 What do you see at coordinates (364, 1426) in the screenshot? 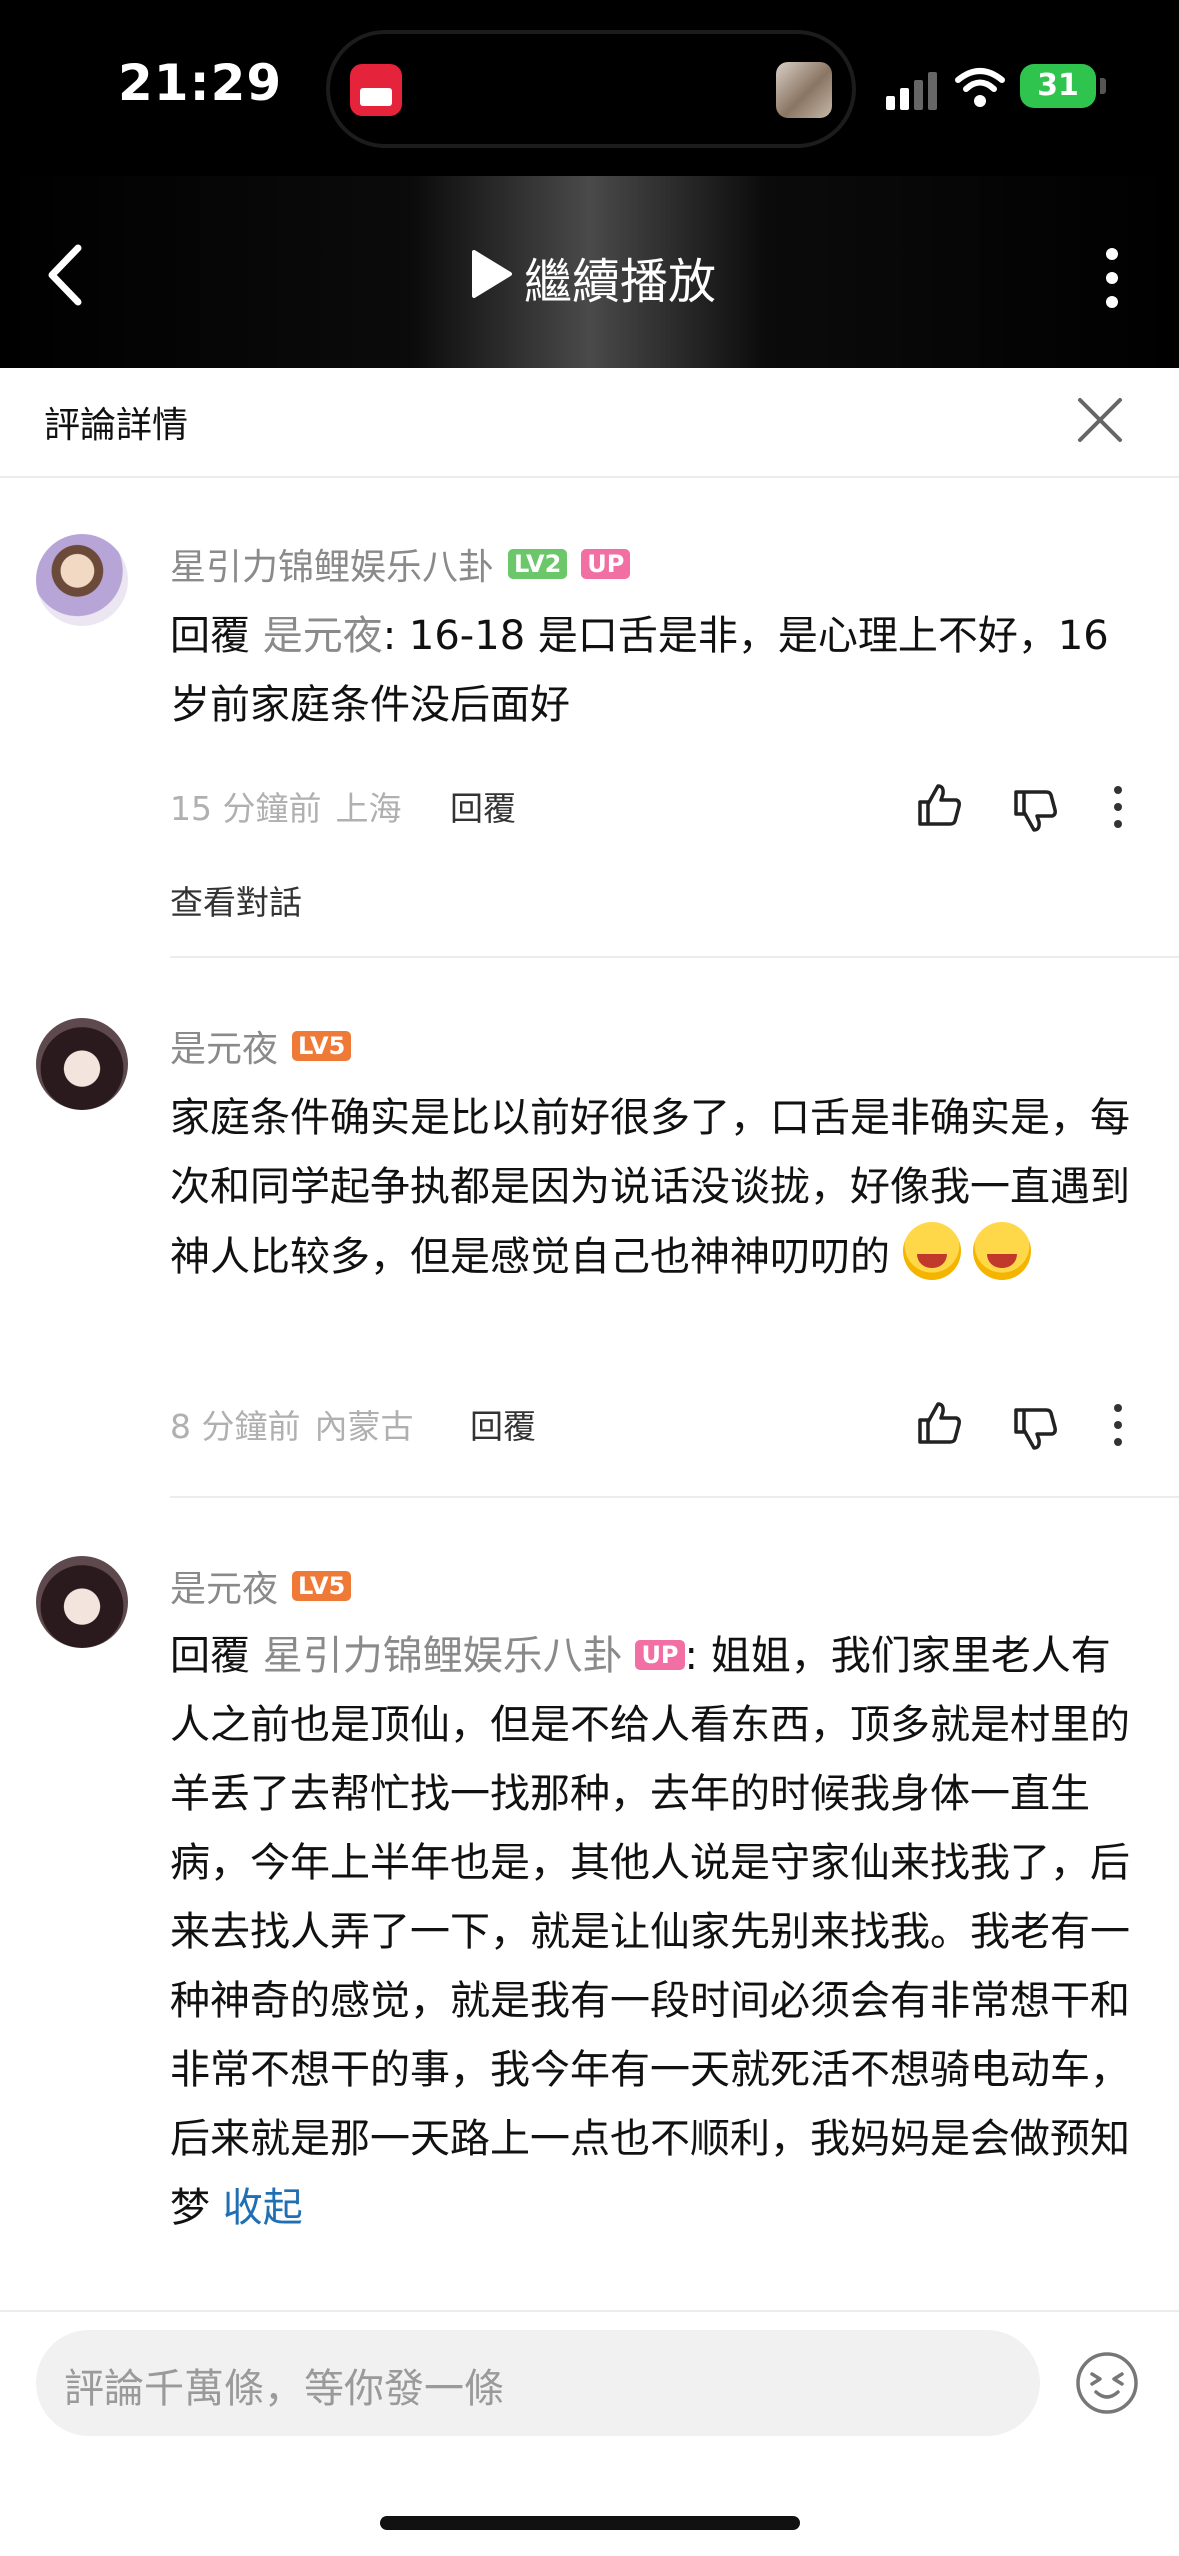
I see `comment-location: 內蒙古` at bounding box center [364, 1426].